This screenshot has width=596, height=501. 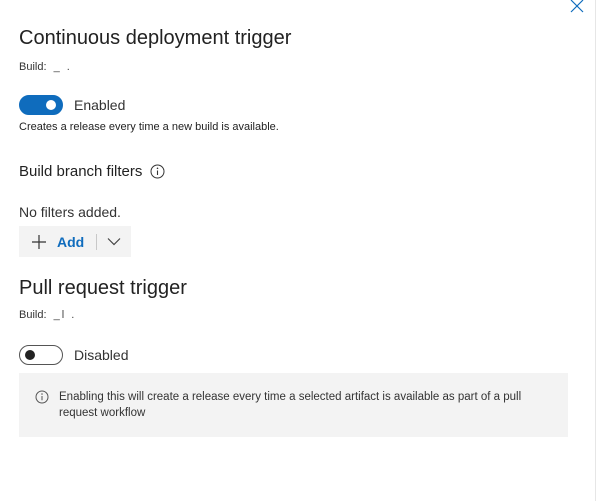 What do you see at coordinates (70, 212) in the screenshot?
I see `no-filters-text: No filters added.` at bounding box center [70, 212].